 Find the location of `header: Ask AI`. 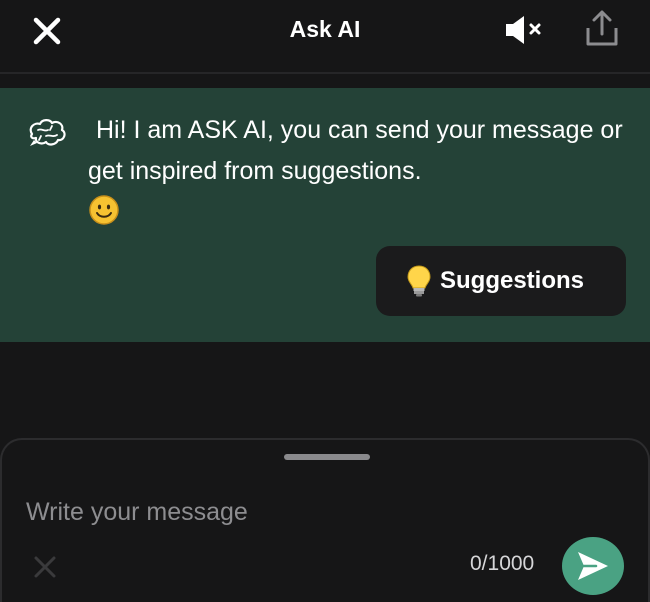

header: Ask AI is located at coordinates (325, 37).